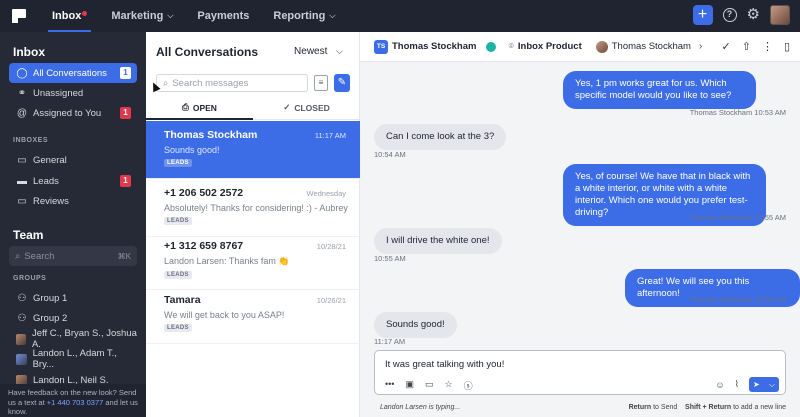  I want to click on composer-right-tools: ☺ ⌇ ➤ ⌵, so click(747, 384).